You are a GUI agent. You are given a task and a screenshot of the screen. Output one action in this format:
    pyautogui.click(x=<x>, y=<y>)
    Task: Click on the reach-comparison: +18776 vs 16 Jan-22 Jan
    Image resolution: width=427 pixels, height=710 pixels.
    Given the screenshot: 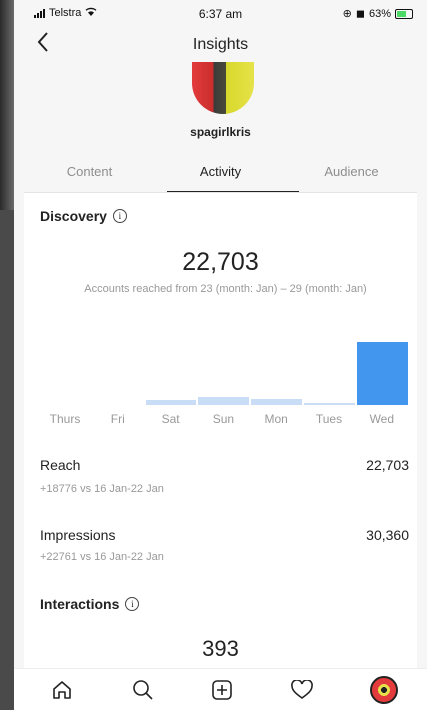 What is the action you would take?
    pyautogui.click(x=102, y=489)
    